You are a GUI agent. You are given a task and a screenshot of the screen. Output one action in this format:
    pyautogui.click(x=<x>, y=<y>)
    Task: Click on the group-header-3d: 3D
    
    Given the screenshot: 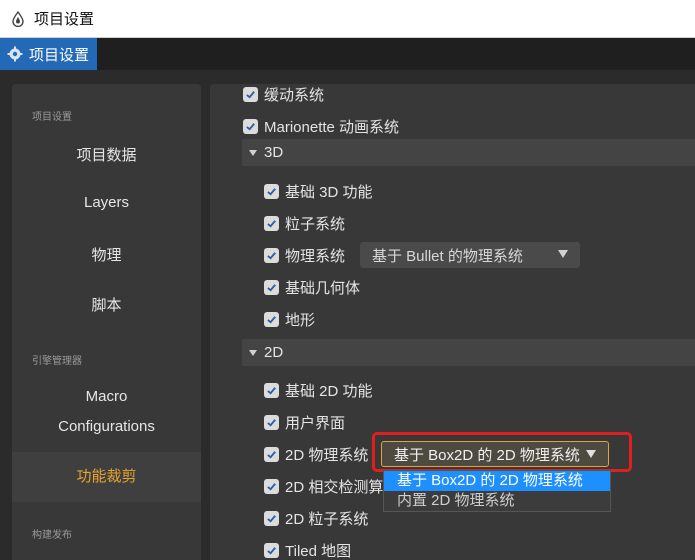 What is the action you would take?
    pyautogui.click(x=468, y=152)
    